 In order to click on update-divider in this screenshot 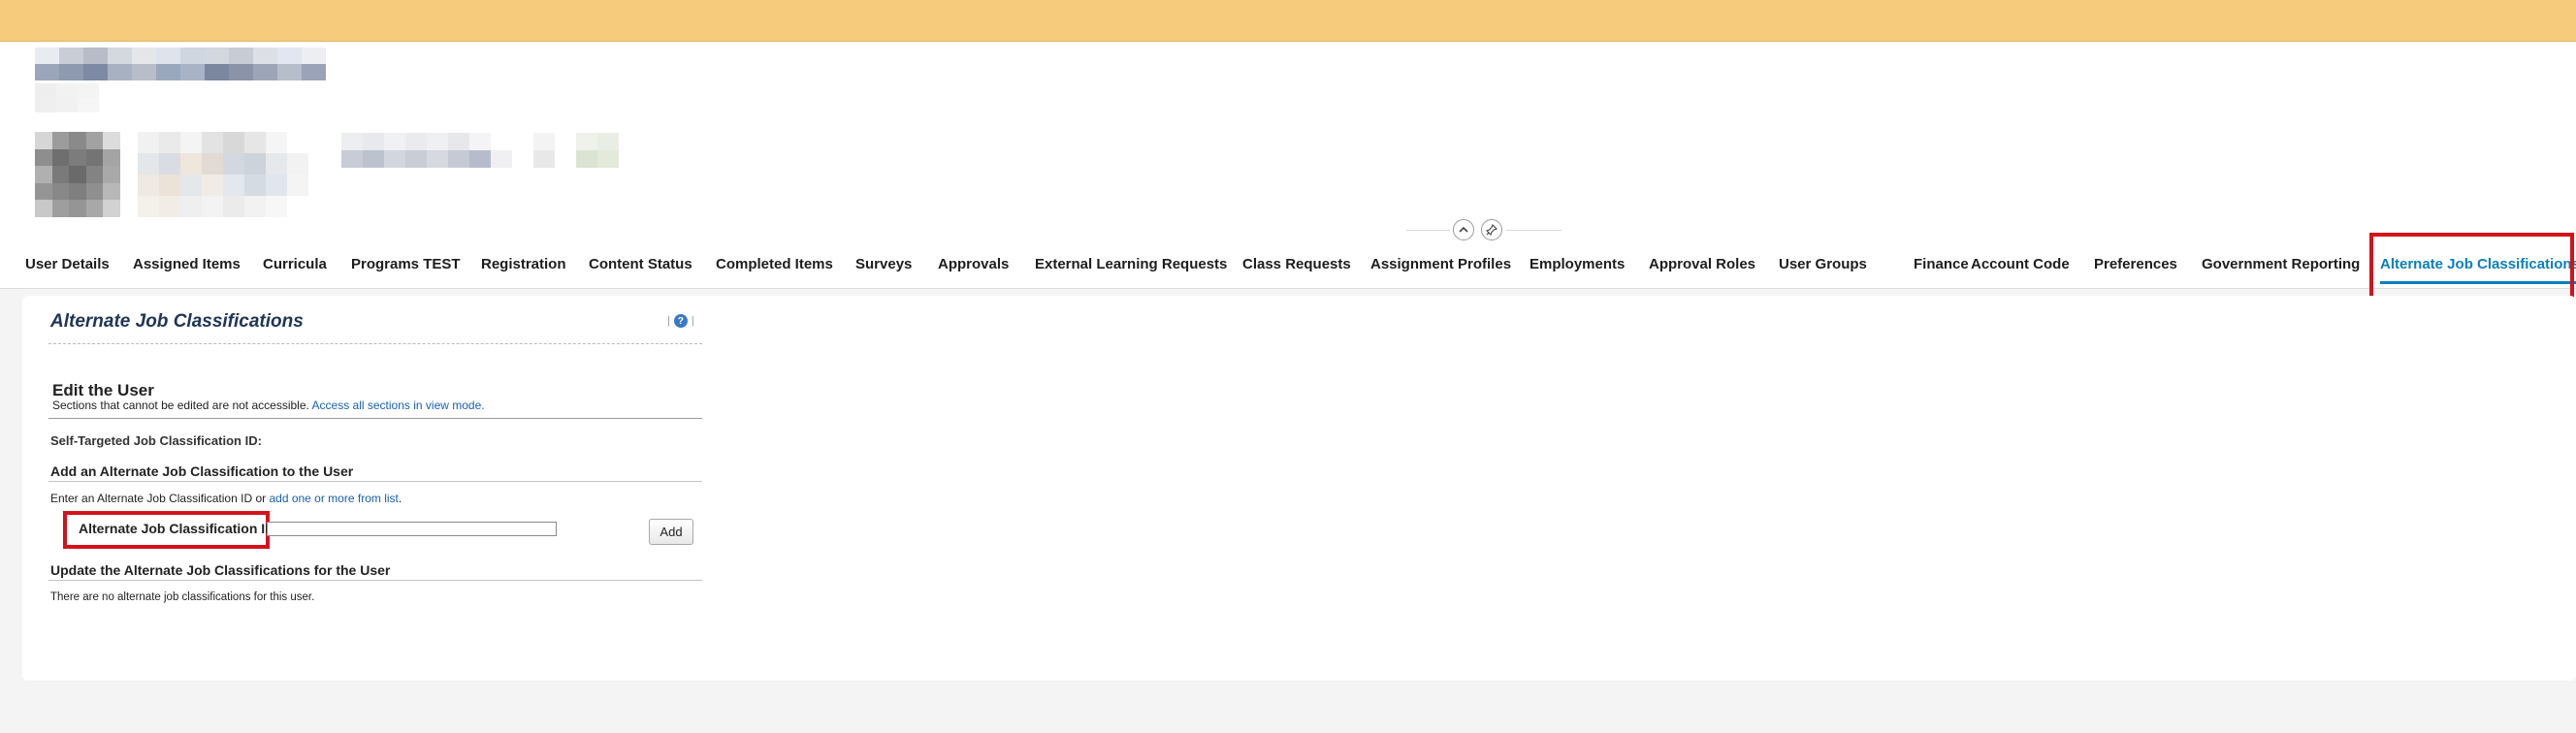, I will do `click(375, 580)`.